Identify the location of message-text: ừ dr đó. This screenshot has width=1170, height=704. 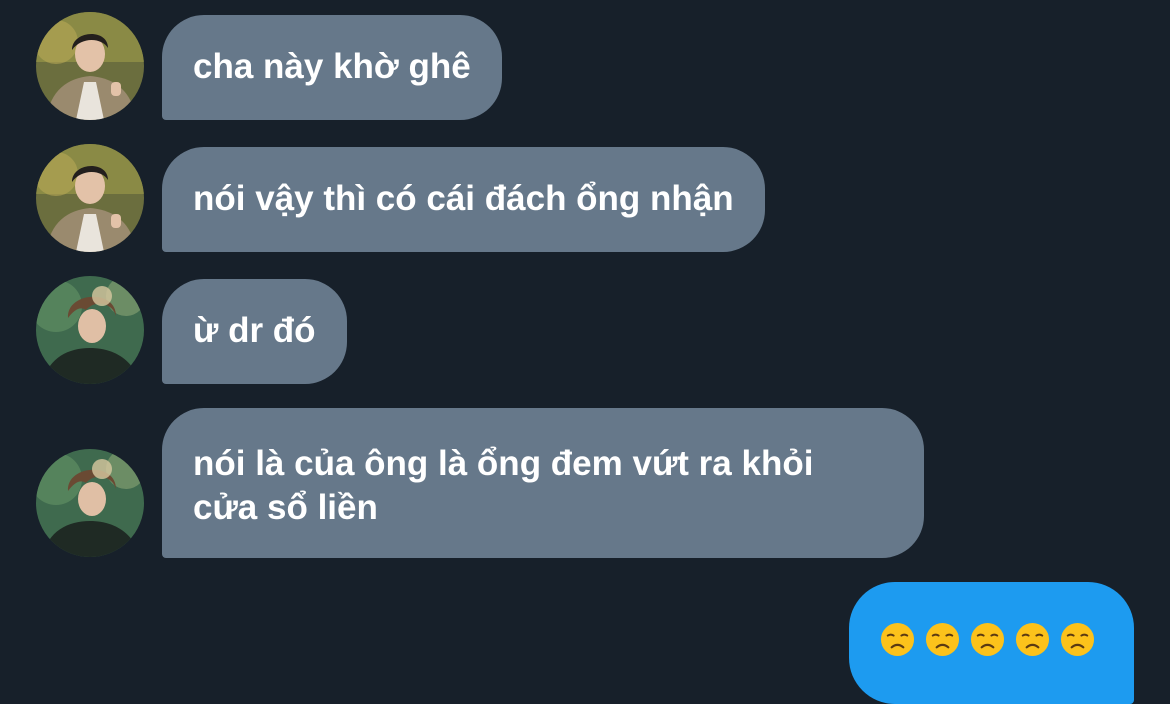
(254, 330).